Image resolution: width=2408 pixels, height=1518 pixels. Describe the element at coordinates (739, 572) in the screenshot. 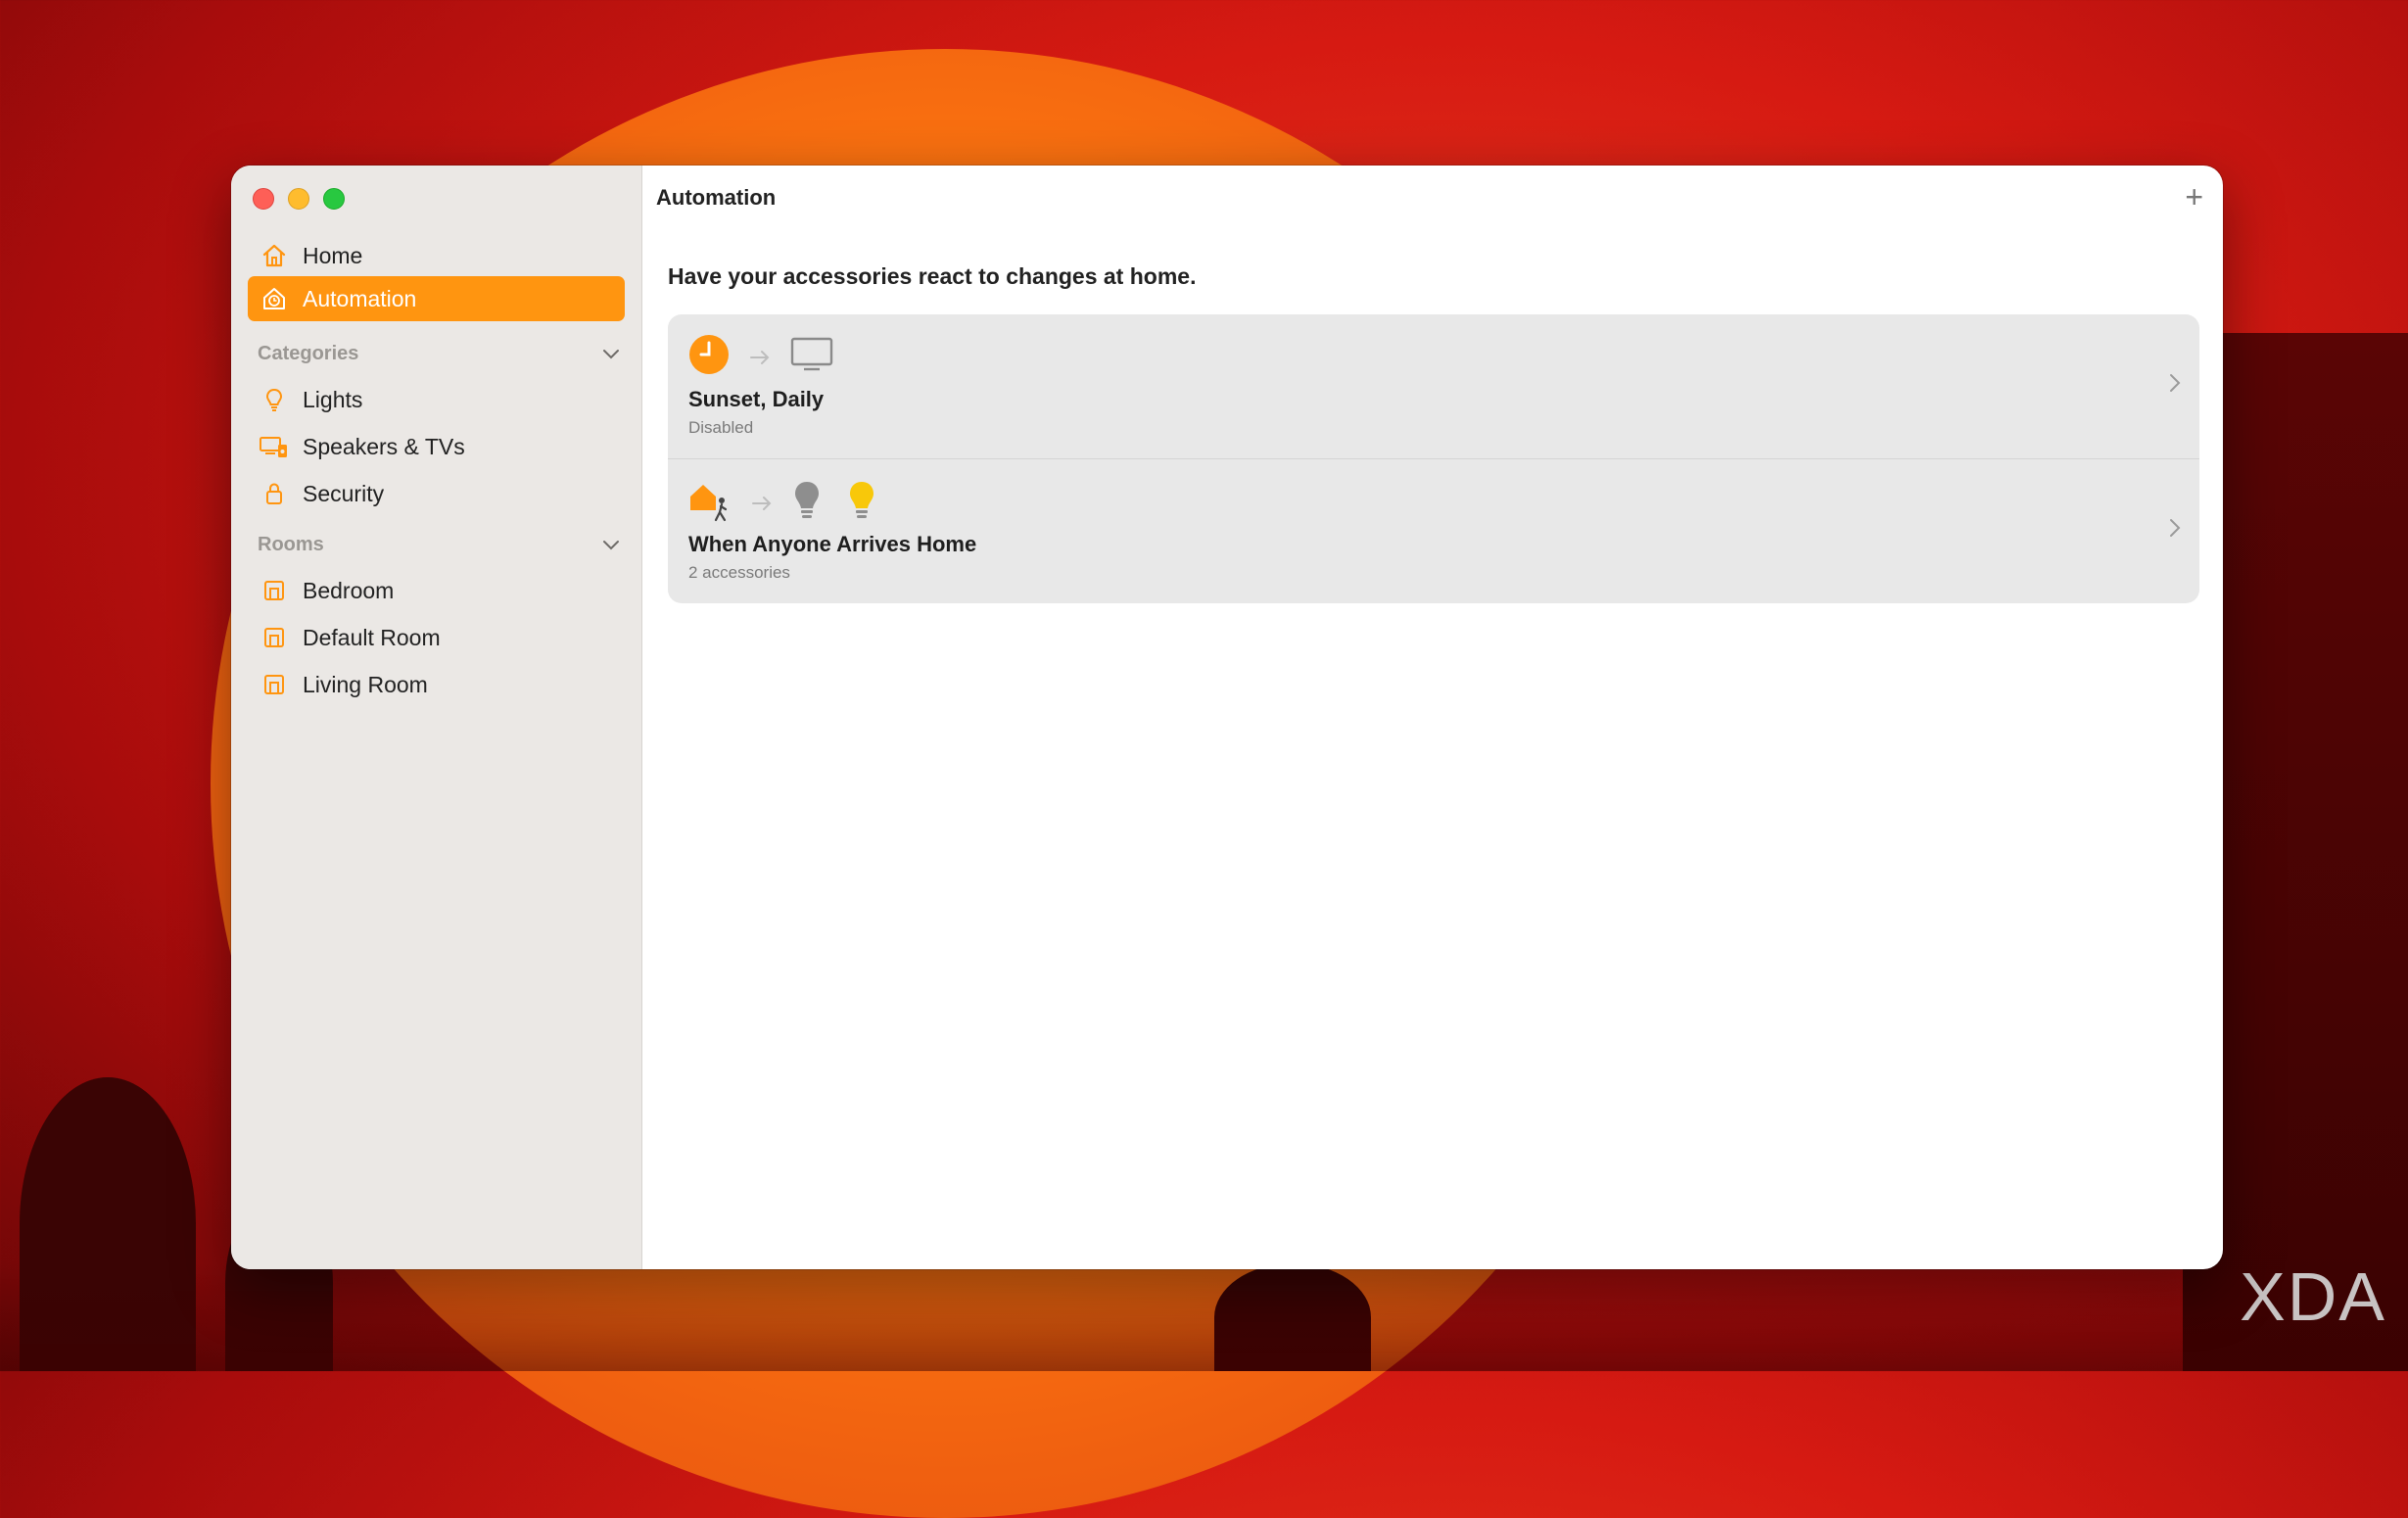

I see `automation-status: 2 accessories` at that location.